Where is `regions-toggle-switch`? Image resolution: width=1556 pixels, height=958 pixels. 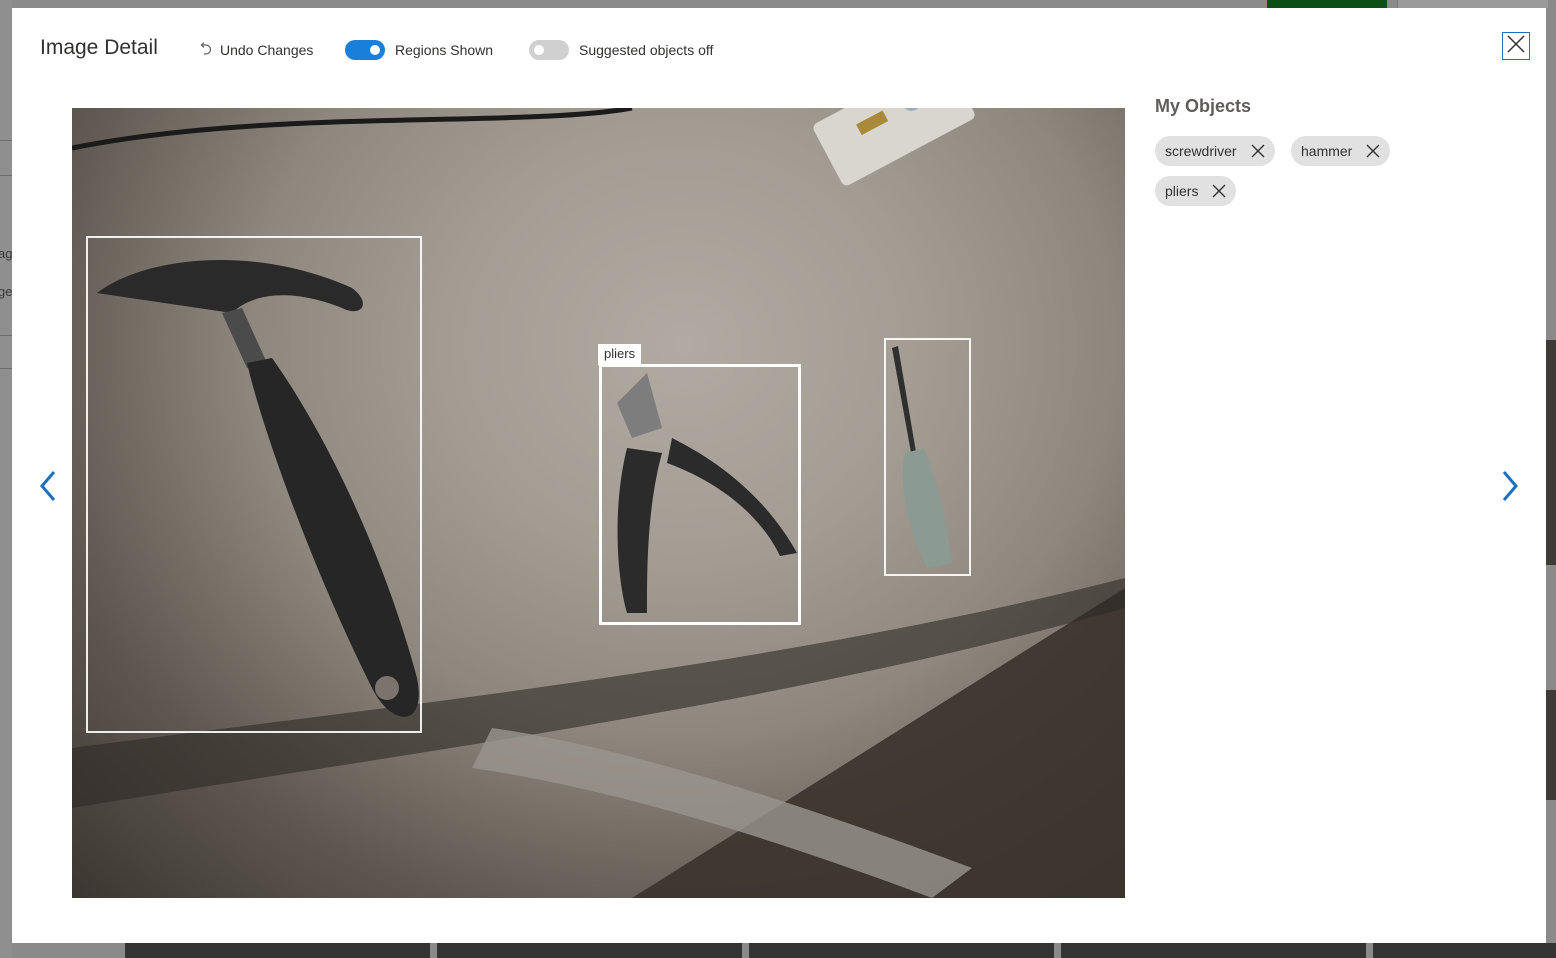
regions-toggle-switch is located at coordinates (365, 50).